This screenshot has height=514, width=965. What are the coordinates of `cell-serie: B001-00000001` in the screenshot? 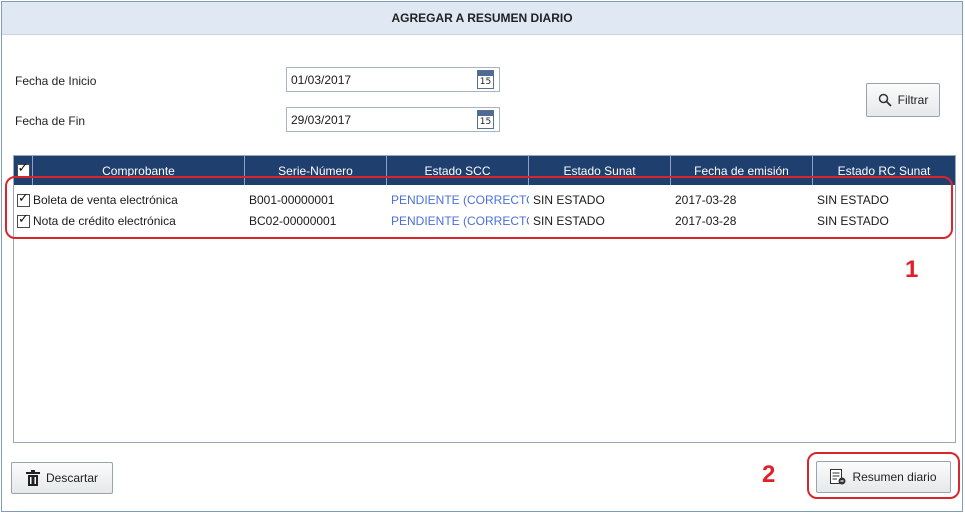 It's located at (292, 200).